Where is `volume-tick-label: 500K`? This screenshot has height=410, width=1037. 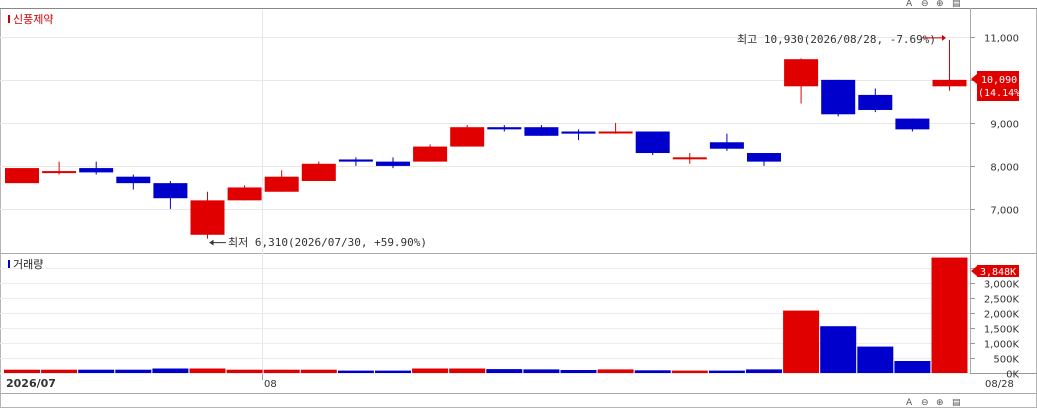
volume-tick-label: 500K is located at coordinates (1006, 360).